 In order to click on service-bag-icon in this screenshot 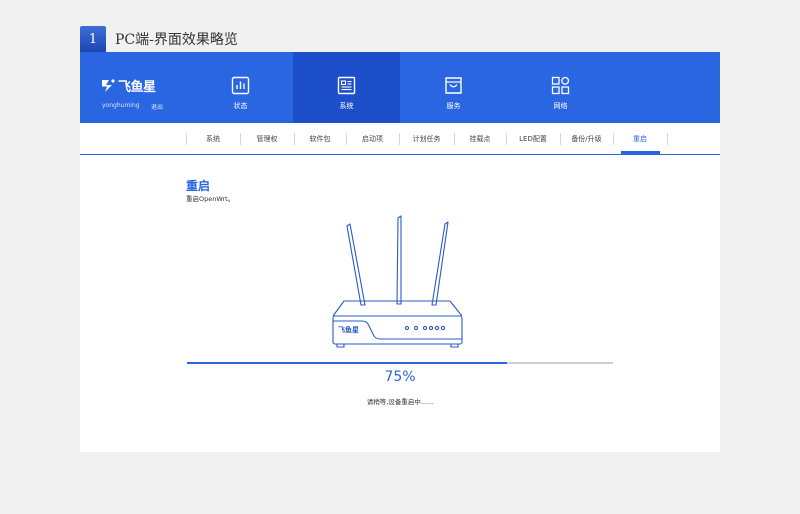, I will do `click(453, 85)`.